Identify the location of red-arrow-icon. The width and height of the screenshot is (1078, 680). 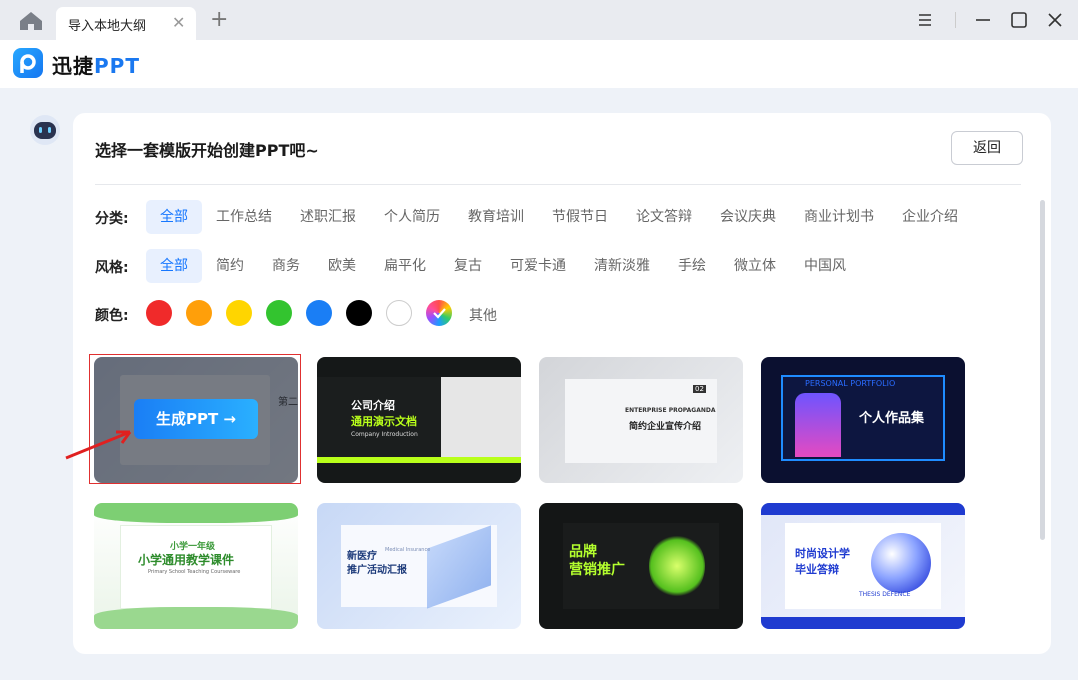
(98, 445).